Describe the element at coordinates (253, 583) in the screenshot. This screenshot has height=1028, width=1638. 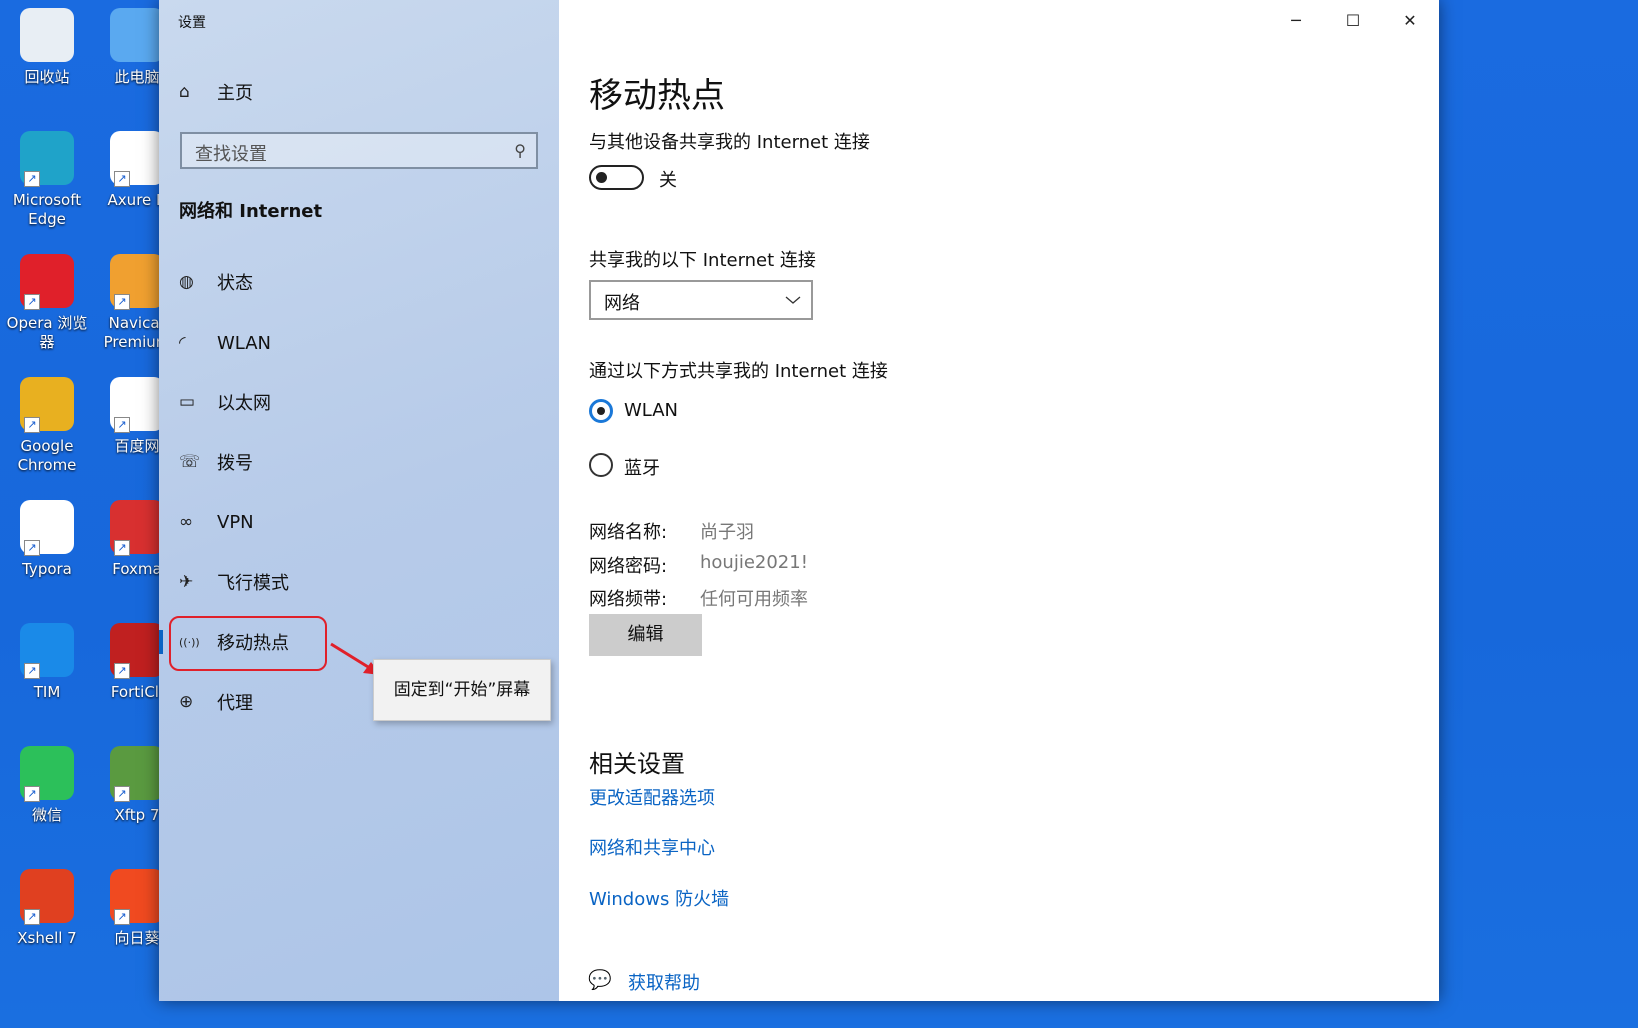
I see `sidebar-item-label: 飞行模式` at that location.